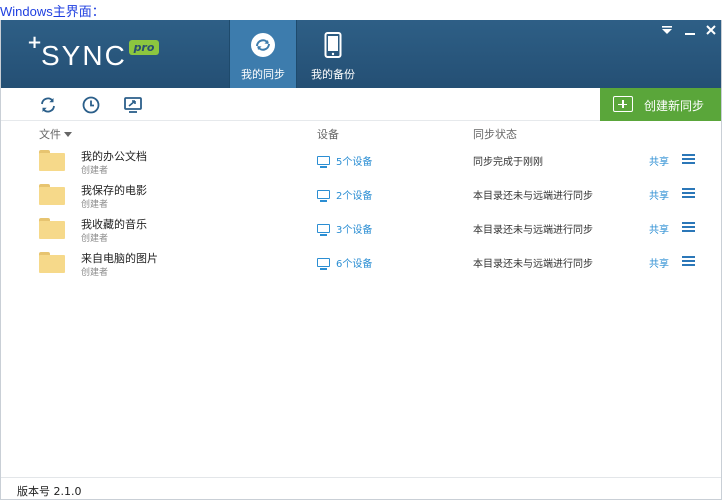  I want to click on list-item: 来自电脑的图片 创建者 6个设备 本目录还未与远端进行同步 共享, so click(361, 262).